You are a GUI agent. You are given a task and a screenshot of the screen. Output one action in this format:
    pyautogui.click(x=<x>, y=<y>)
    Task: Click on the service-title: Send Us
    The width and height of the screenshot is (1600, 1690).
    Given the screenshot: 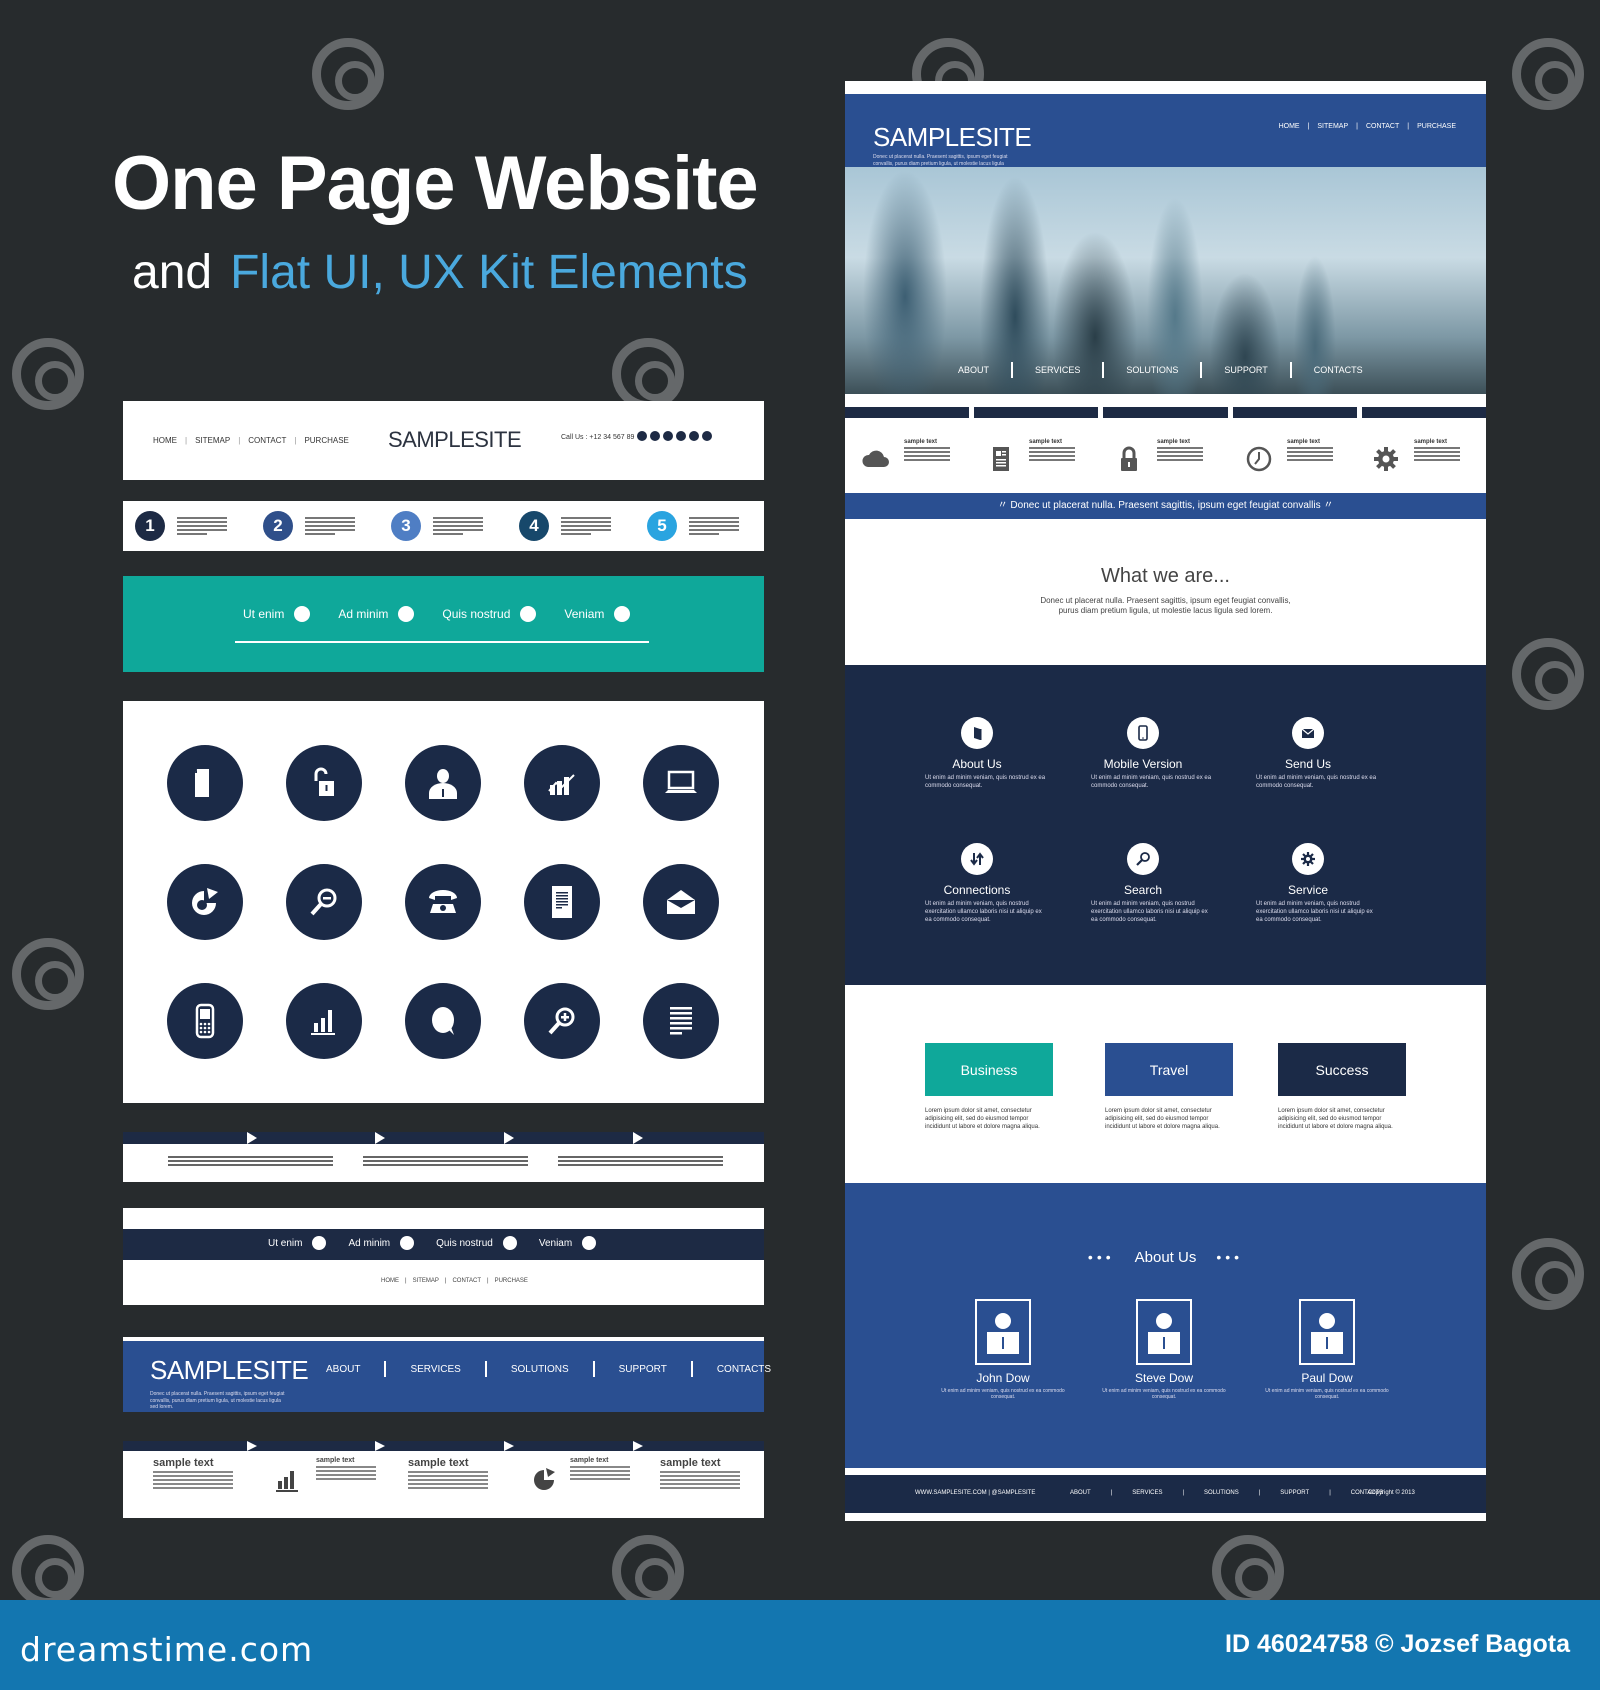 What is the action you would take?
    pyautogui.click(x=1308, y=764)
    